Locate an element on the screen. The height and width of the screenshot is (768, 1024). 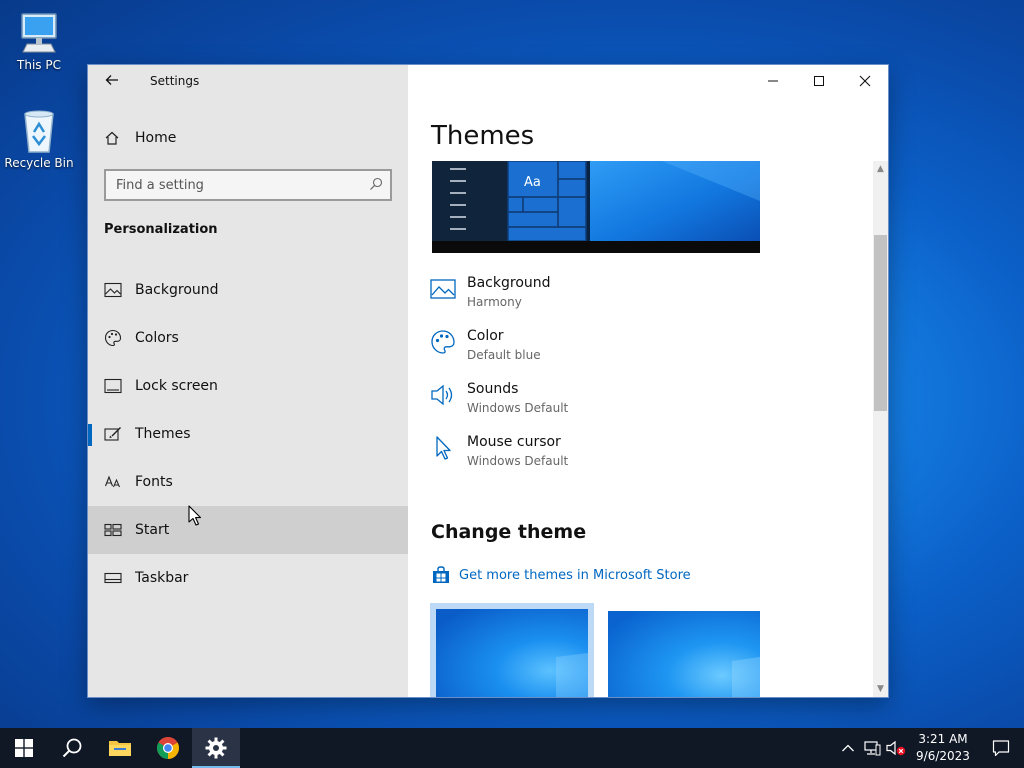
minimize-icon is located at coordinates (773, 81).